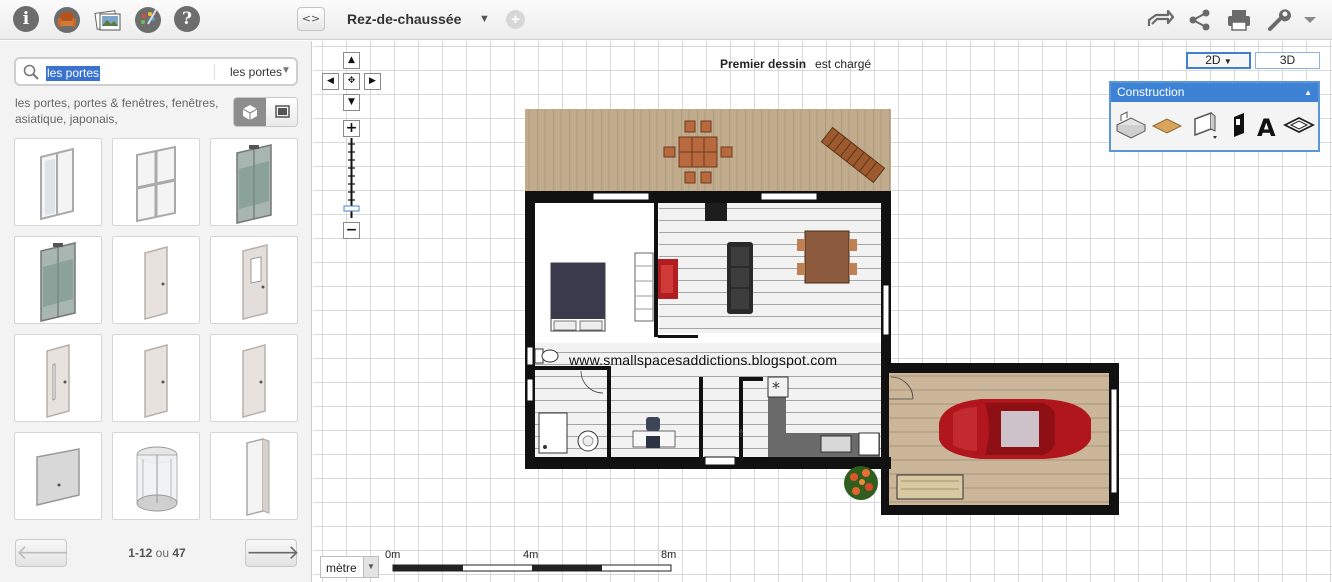 The image size is (1332, 582). What do you see at coordinates (578, 297) in the screenshot?
I see `double-bed` at bounding box center [578, 297].